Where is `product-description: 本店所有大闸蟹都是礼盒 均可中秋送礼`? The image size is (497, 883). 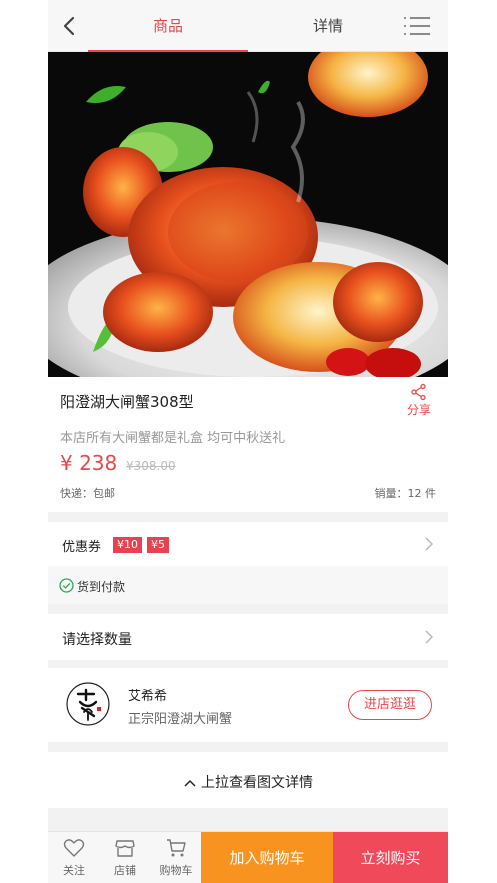 product-description: 本店所有大闸蟹都是礼盒 均可中秋送礼 is located at coordinates (173, 438).